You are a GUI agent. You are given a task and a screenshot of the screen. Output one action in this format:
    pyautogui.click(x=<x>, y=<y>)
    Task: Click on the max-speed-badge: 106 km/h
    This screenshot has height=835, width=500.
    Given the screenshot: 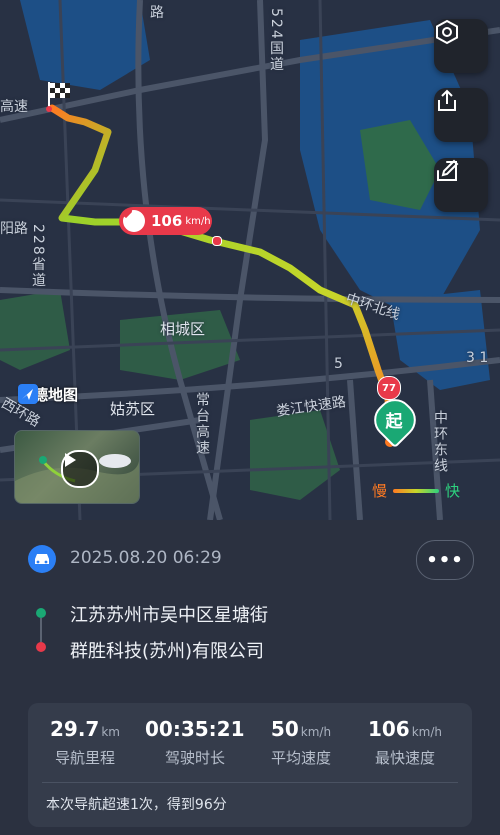 What is the action you would take?
    pyautogui.click(x=165, y=221)
    